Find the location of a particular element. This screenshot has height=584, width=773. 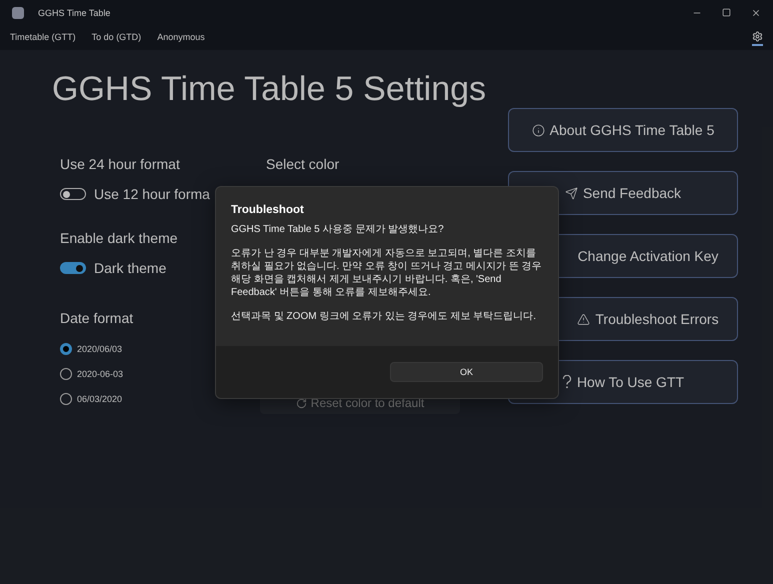

setting-label: Enable dark theme is located at coordinates (119, 239).